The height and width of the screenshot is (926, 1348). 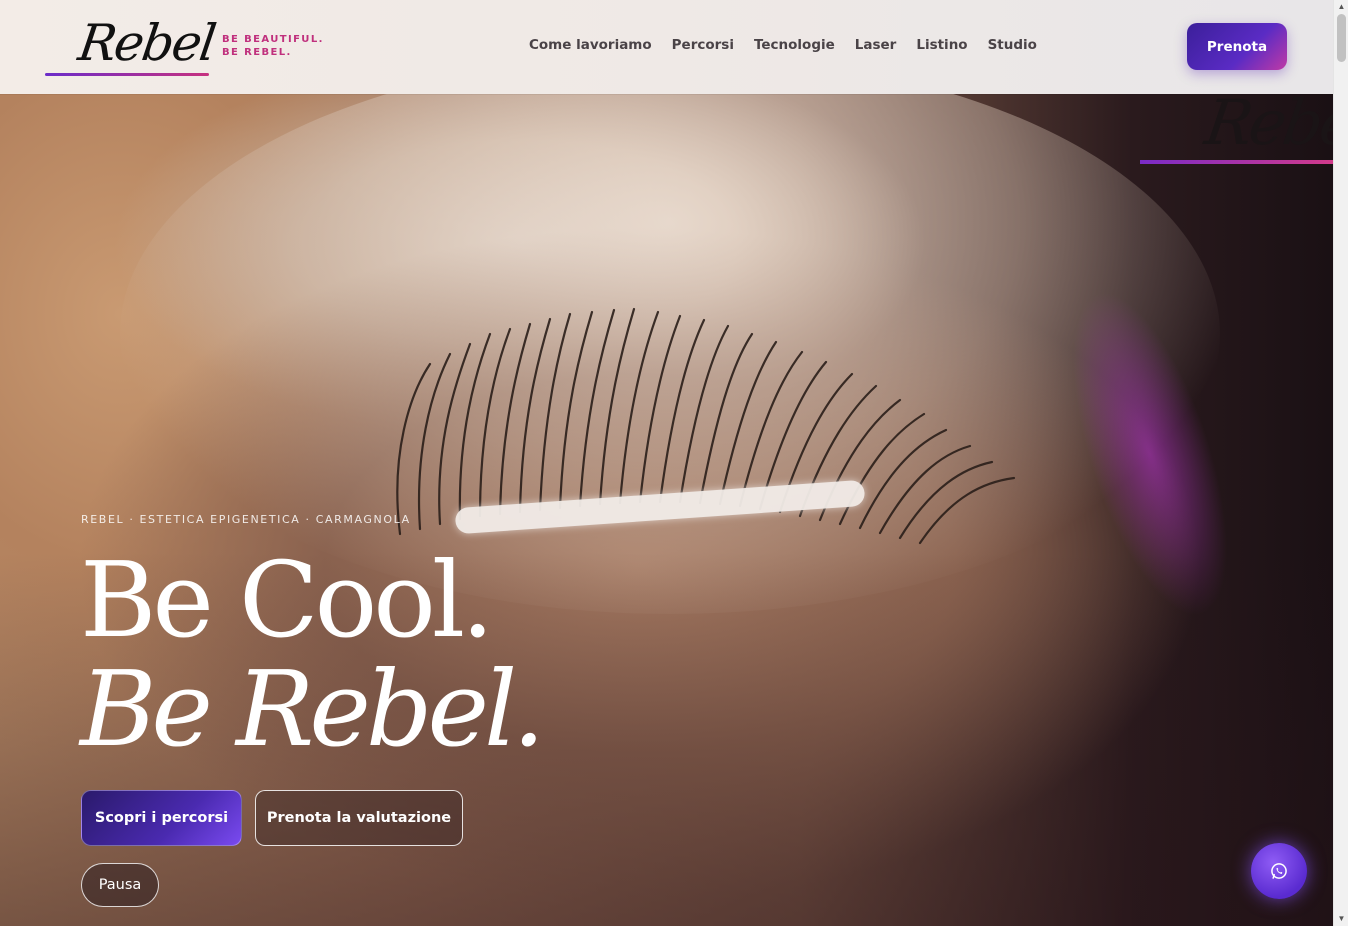 What do you see at coordinates (1341, 38) in the screenshot?
I see `scroll-thumb` at bounding box center [1341, 38].